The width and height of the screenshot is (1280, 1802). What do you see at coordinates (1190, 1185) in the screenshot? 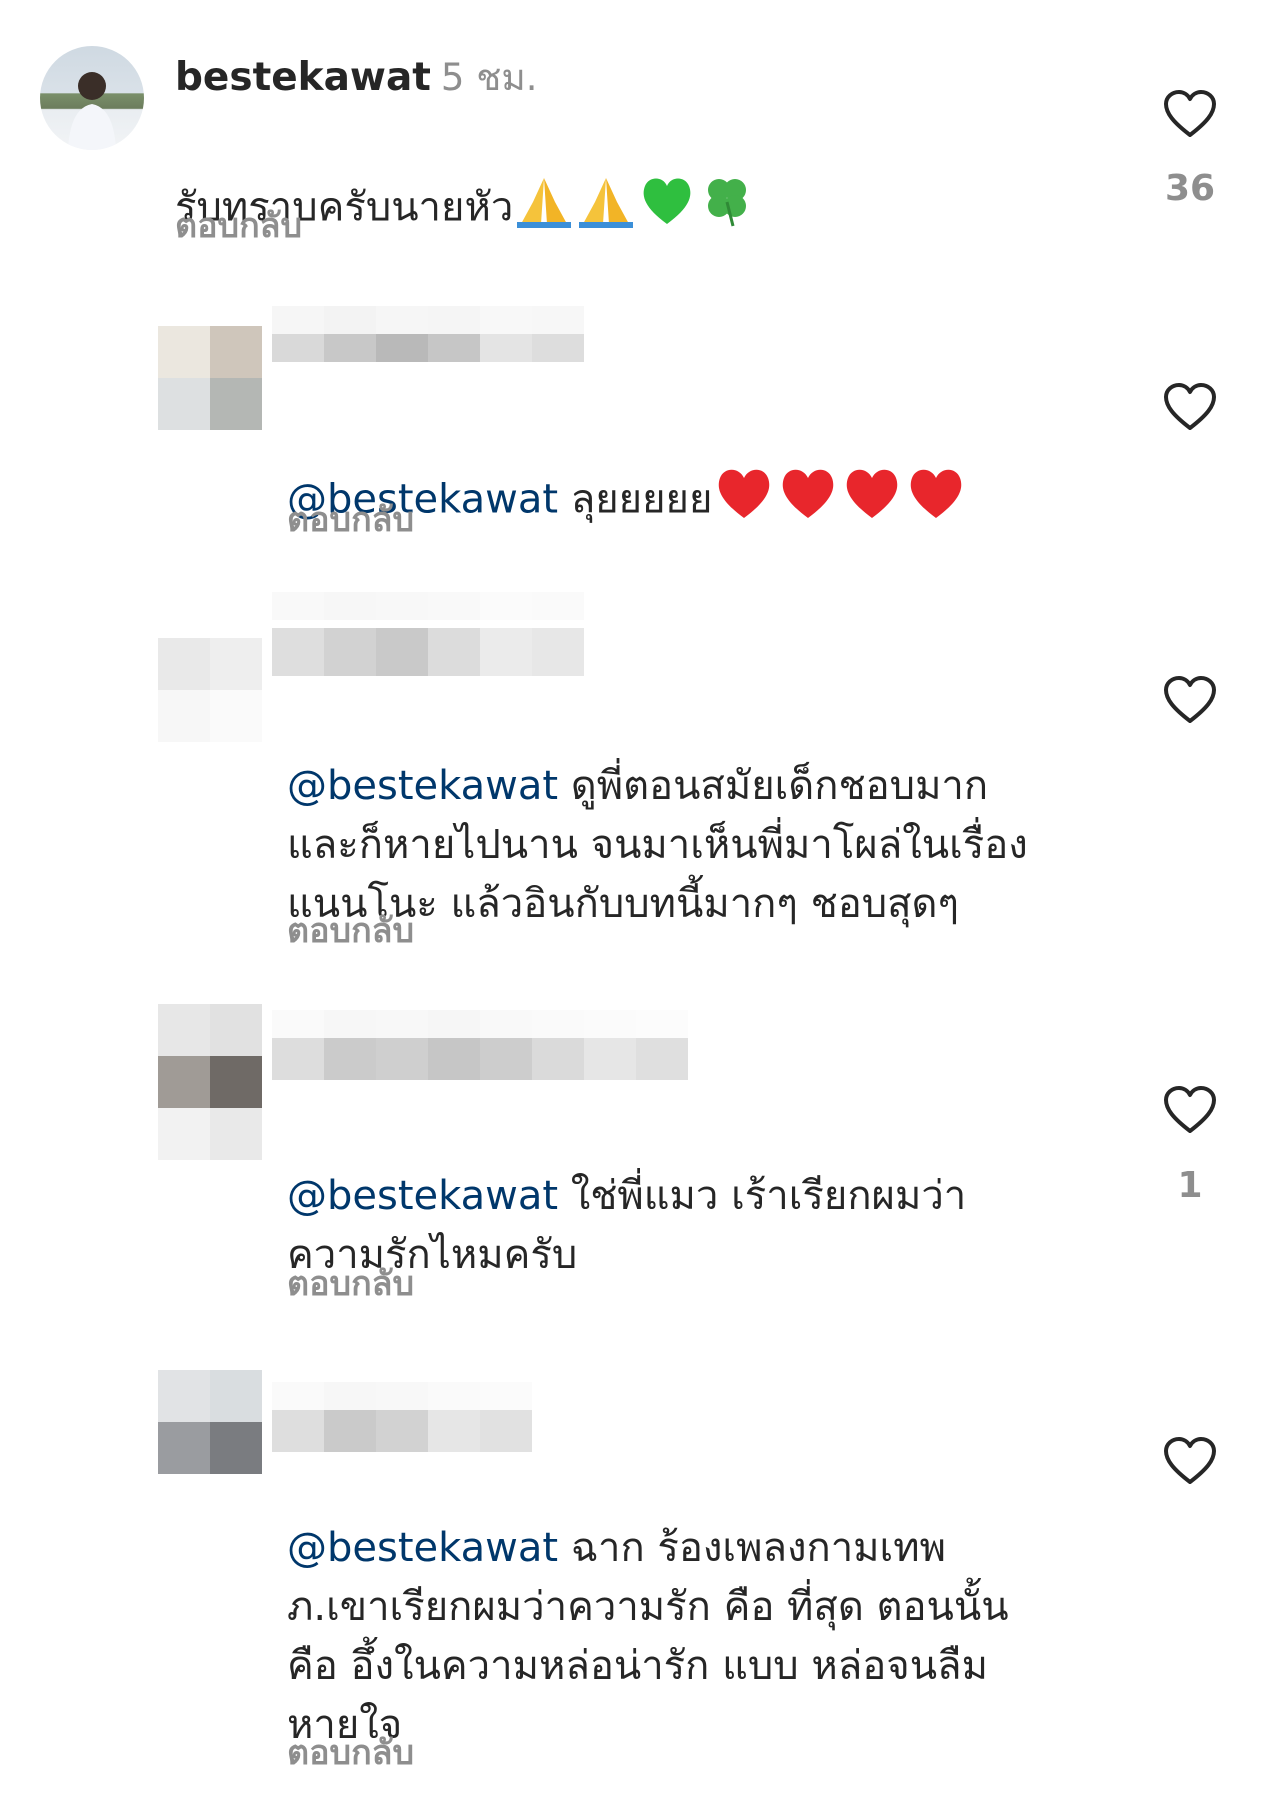
I see `like-count: 1` at bounding box center [1190, 1185].